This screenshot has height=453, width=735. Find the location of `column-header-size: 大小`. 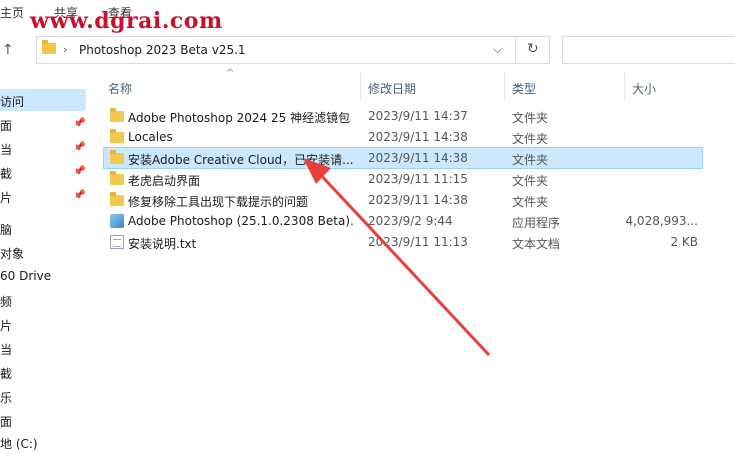

column-header-size: 大小 is located at coordinates (644, 88).